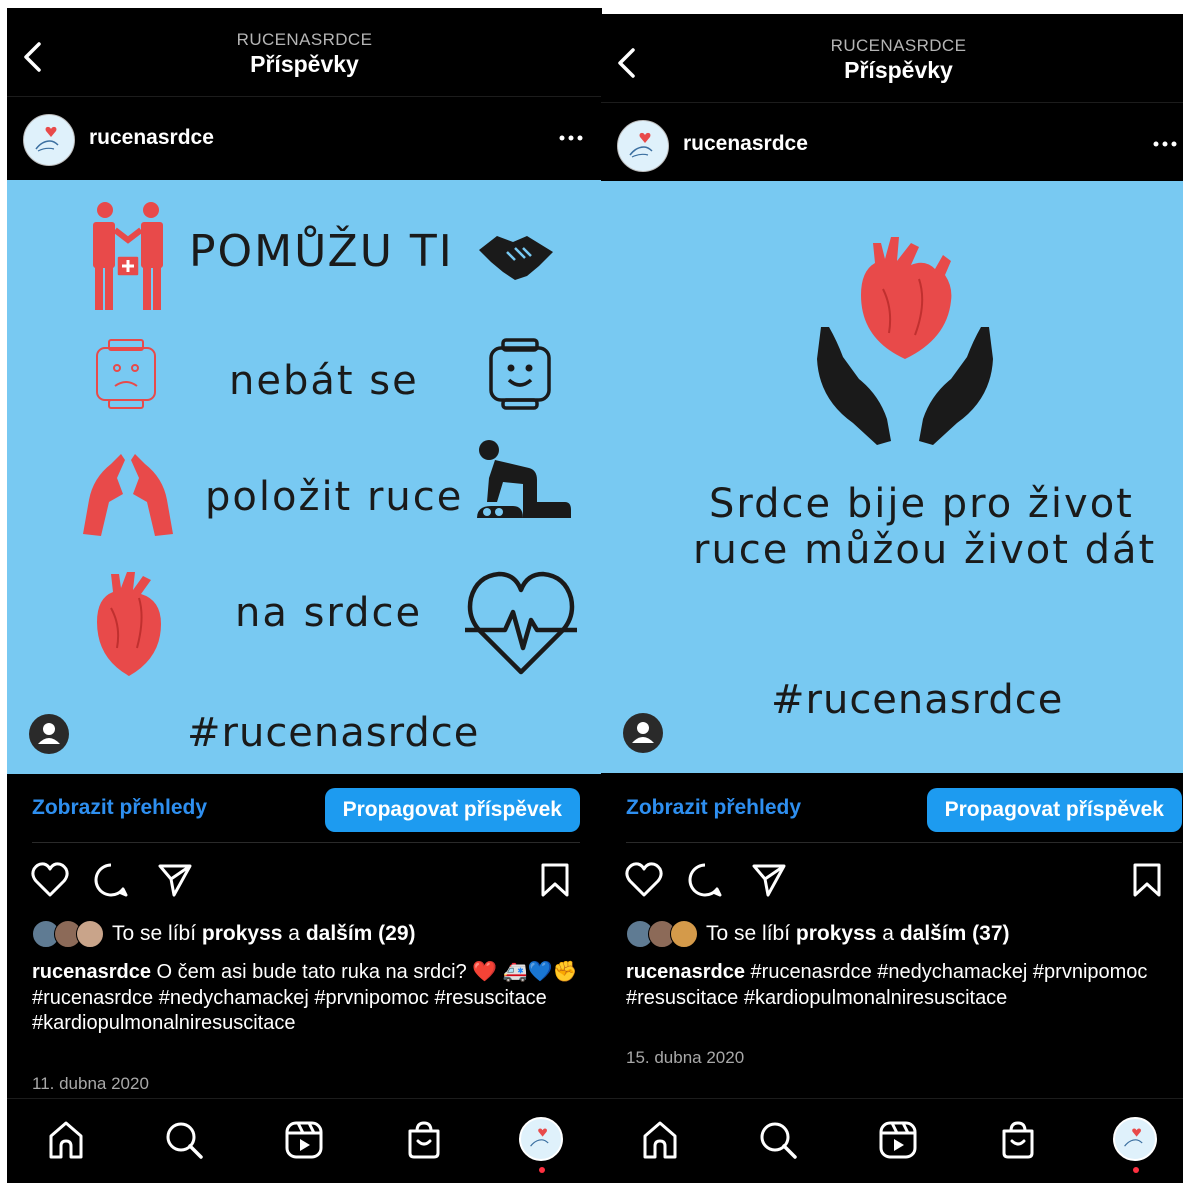 The height and width of the screenshot is (1183, 1183). What do you see at coordinates (329, 613) in the screenshot?
I see `image-text-line-4: na srdce` at bounding box center [329, 613].